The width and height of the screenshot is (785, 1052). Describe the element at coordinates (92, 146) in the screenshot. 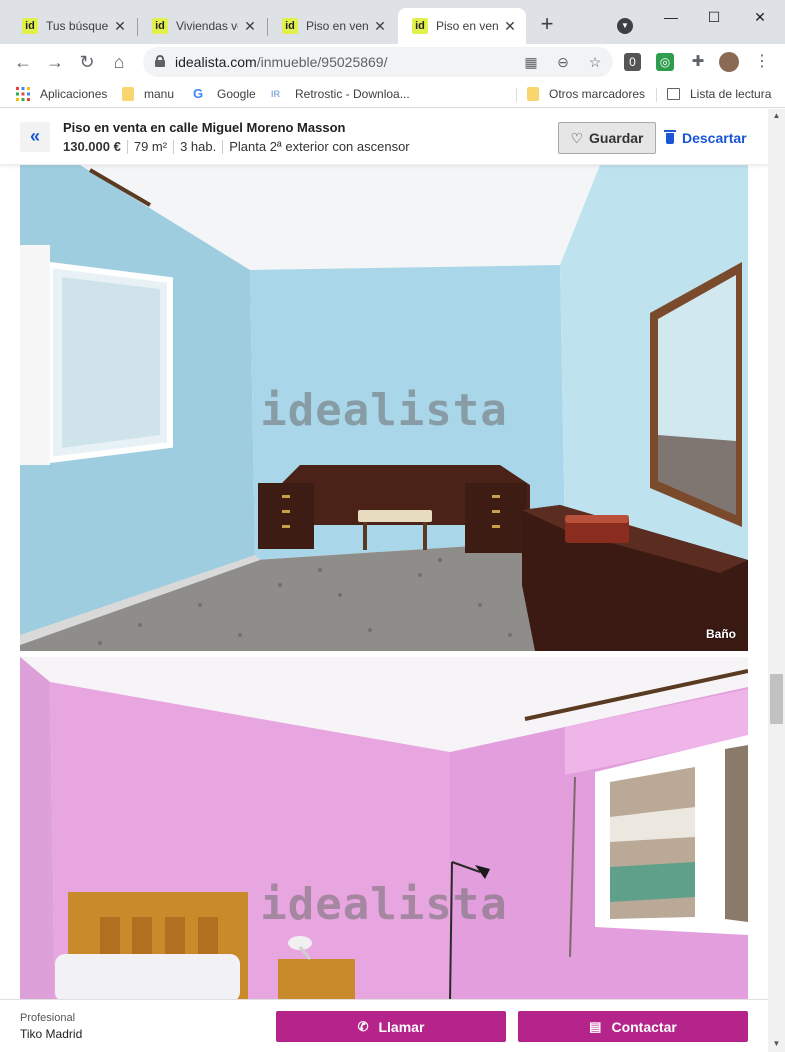

I see `listing-price: 130.000 €` at that location.